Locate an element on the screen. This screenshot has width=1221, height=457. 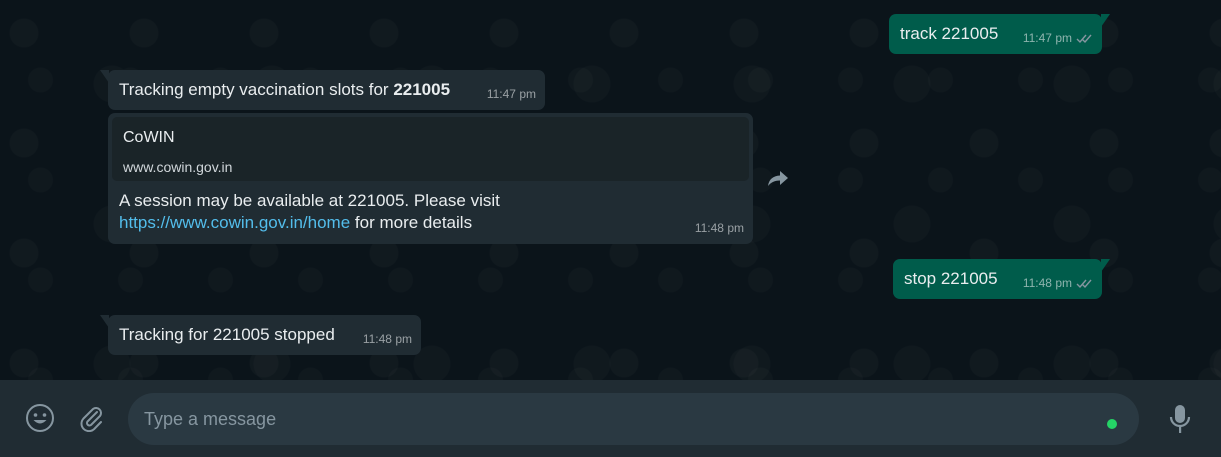
paperclip-icon is located at coordinates (91, 419).